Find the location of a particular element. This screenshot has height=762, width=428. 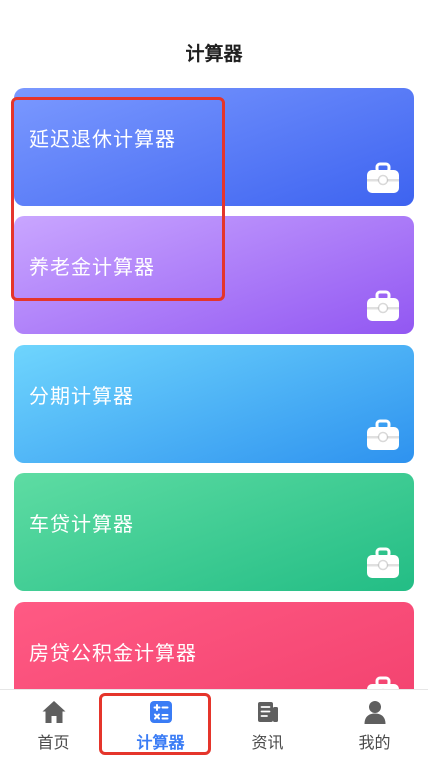

news-icon is located at coordinates (268, 712).